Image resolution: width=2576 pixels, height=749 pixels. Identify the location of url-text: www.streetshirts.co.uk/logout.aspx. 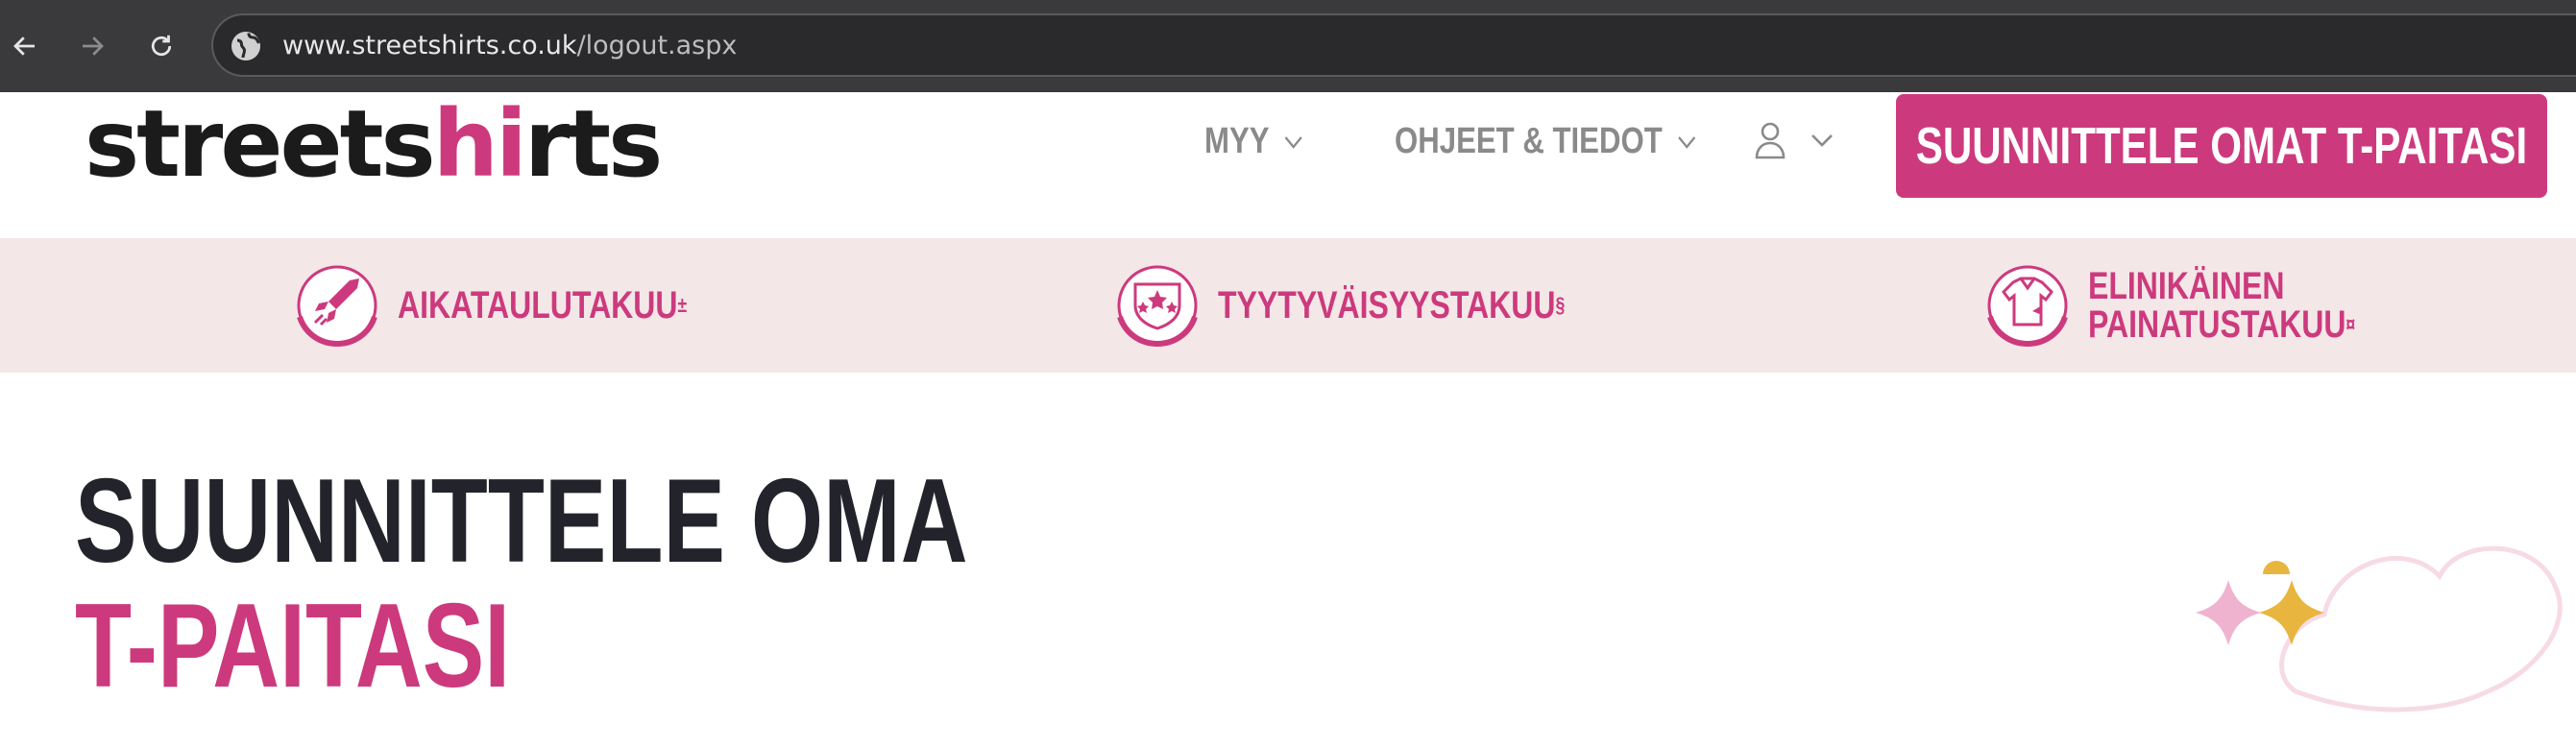
(510, 45).